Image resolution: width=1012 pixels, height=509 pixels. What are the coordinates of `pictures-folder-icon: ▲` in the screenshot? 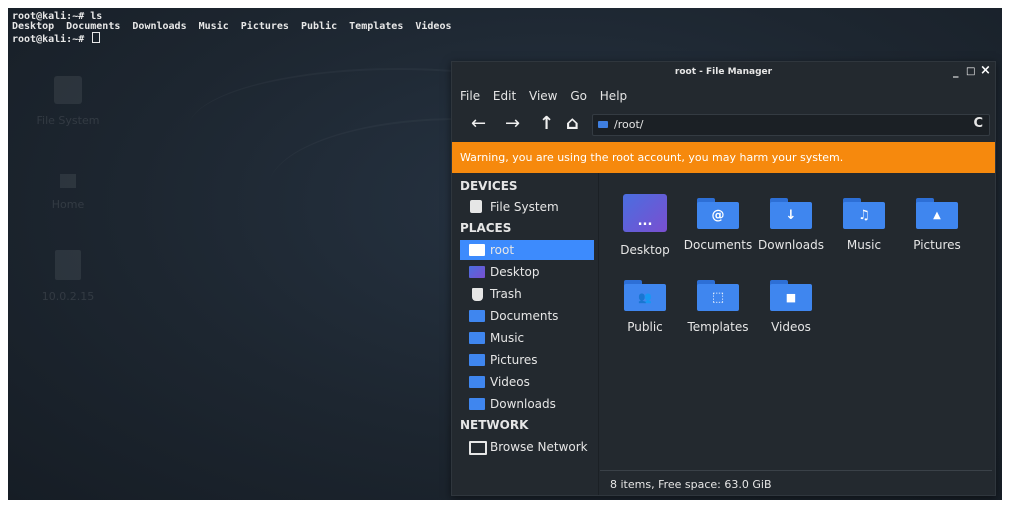 It's located at (937, 213).